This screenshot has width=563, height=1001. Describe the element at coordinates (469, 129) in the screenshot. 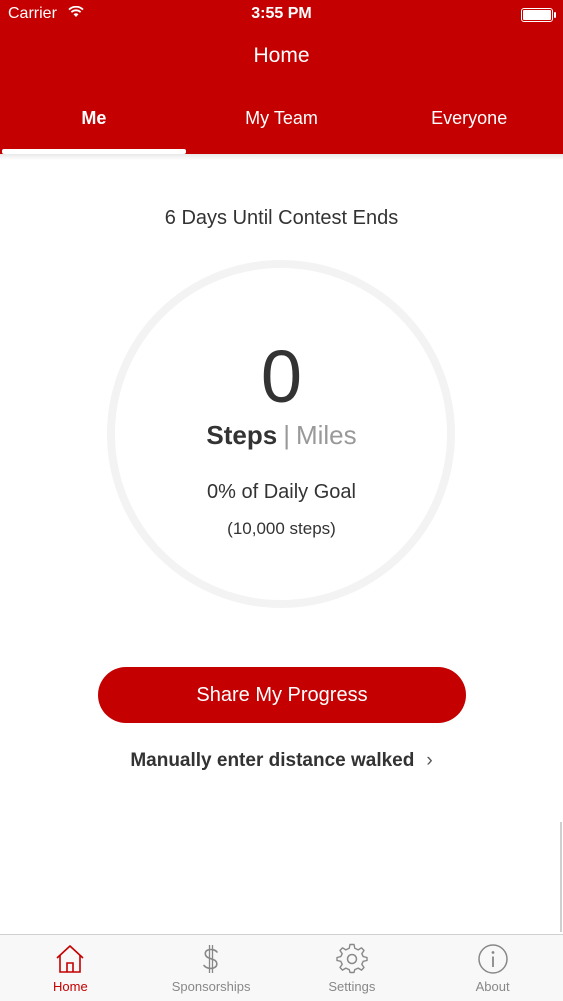

I see `tab-everyone: Everyone` at that location.